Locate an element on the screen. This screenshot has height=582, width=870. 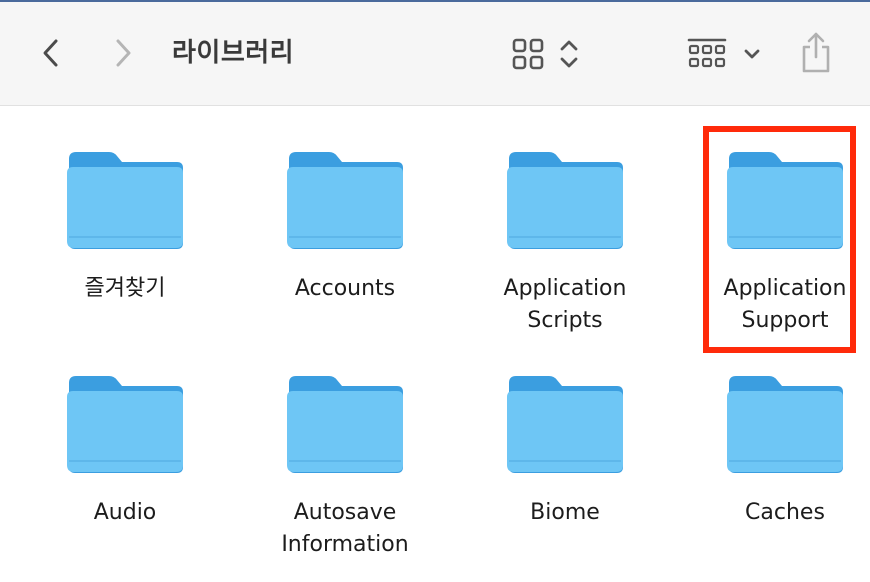
chevron-right-icon is located at coordinates (123, 53).